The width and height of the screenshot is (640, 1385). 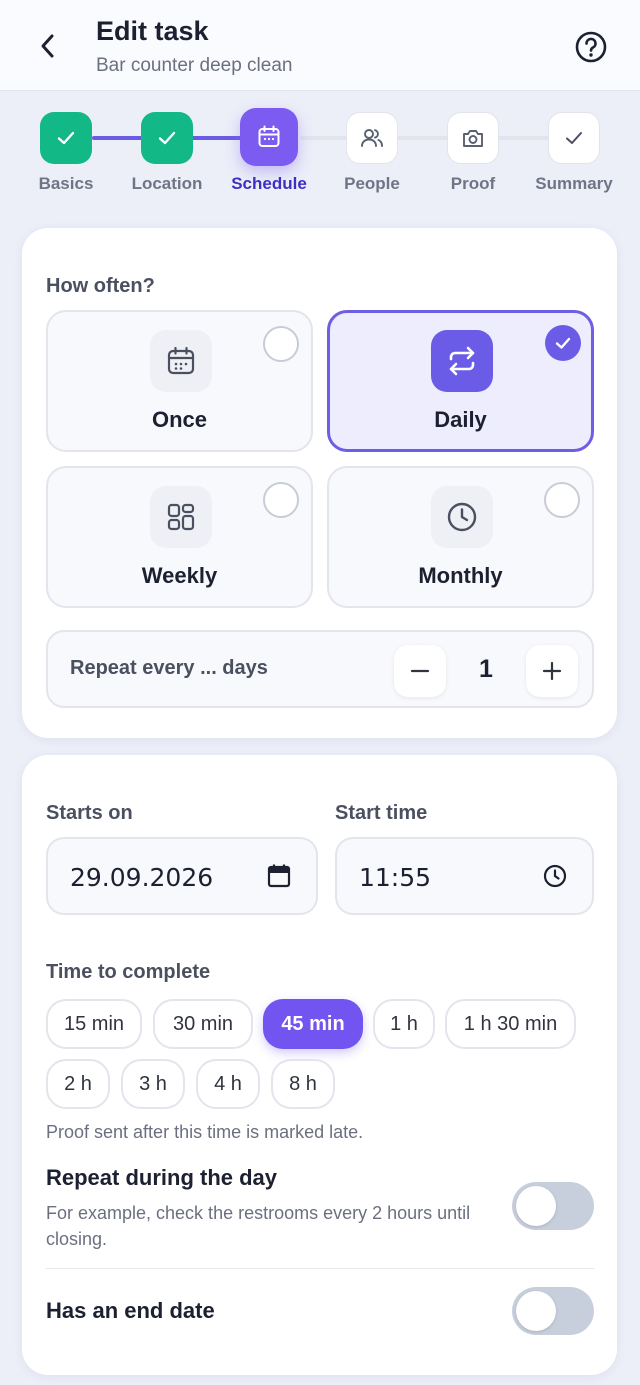 What do you see at coordinates (130, 1310) in the screenshot?
I see `end-date-label: Has an end date` at bounding box center [130, 1310].